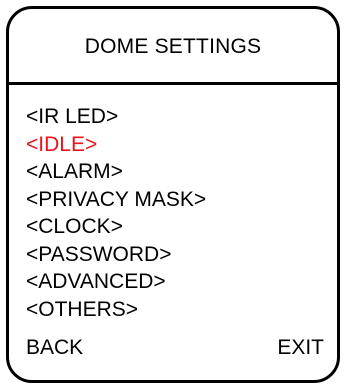 The width and height of the screenshot is (352, 392). What do you see at coordinates (116, 172) in the screenshot?
I see `menu-item-alarm: <ALARM>` at bounding box center [116, 172].